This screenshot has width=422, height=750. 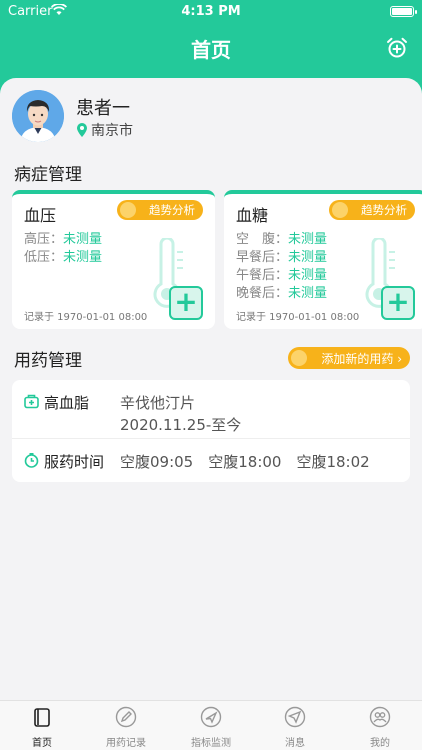 I want to click on card-title: 血压, so click(x=40, y=215).